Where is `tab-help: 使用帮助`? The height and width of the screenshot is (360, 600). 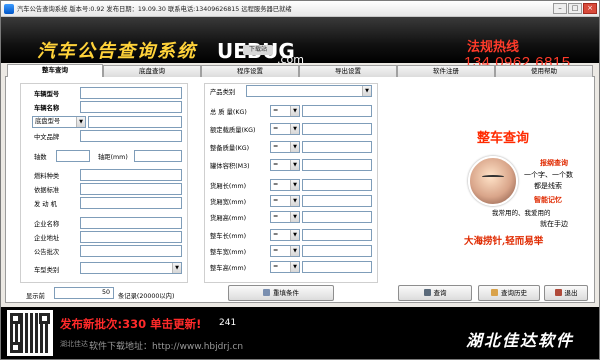 tab-help: 使用帮助 is located at coordinates (544, 71).